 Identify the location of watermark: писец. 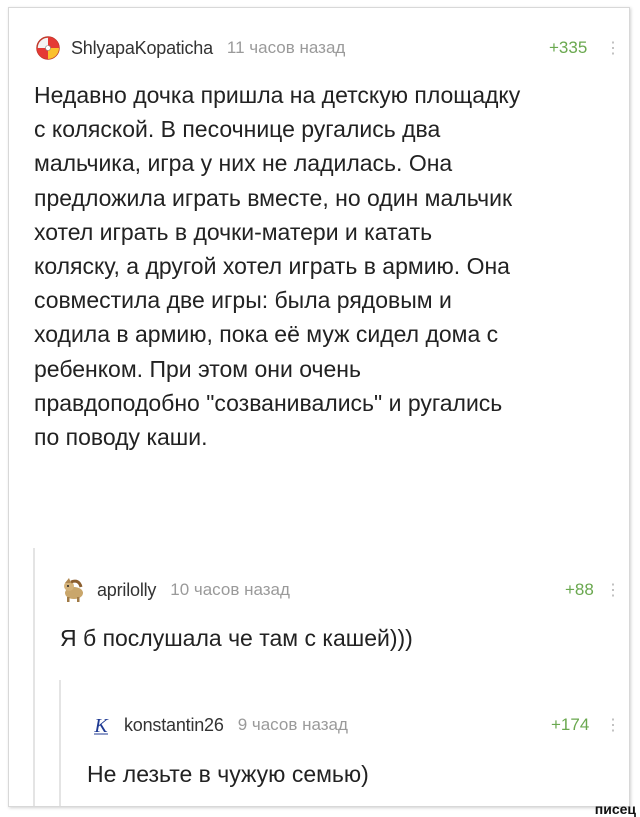
(615, 809).